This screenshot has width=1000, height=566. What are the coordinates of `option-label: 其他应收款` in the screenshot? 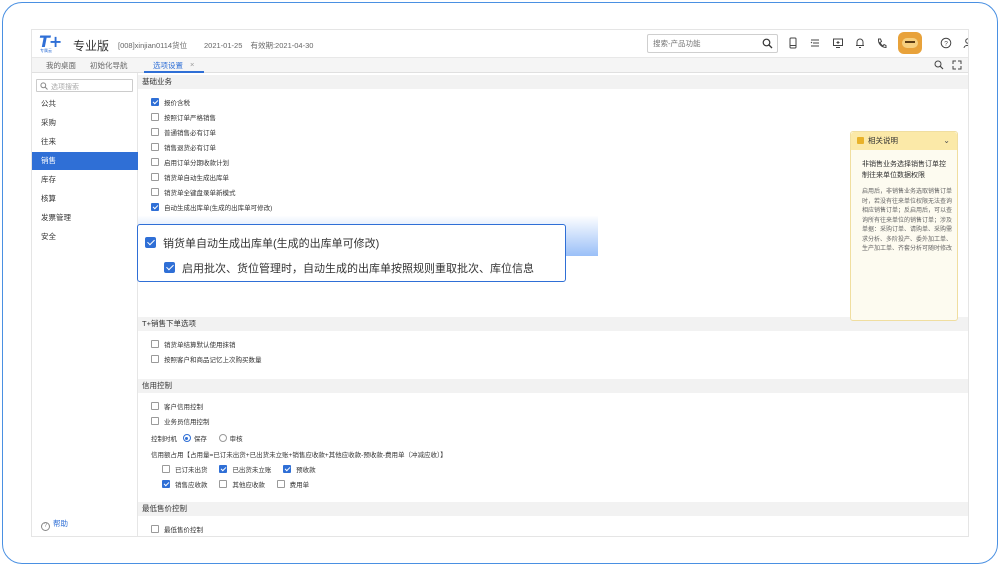 It's located at (248, 485).